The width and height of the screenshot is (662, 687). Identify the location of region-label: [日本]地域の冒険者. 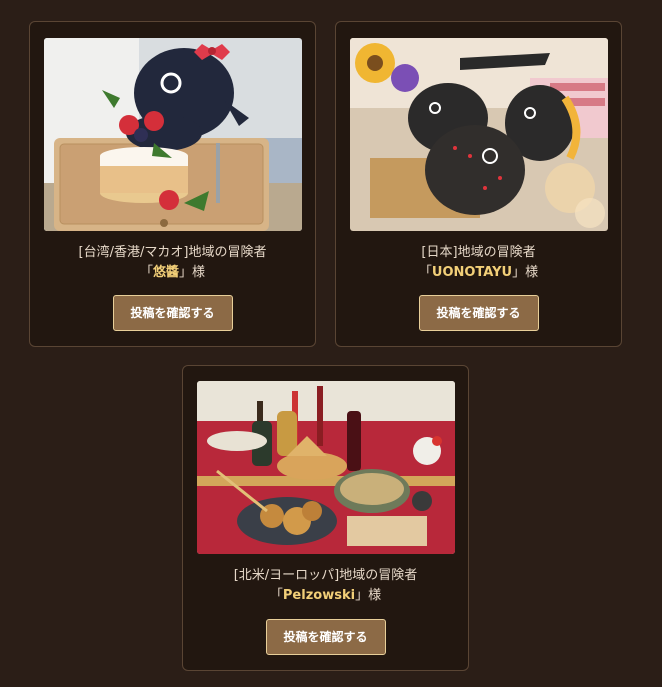
(478, 252).